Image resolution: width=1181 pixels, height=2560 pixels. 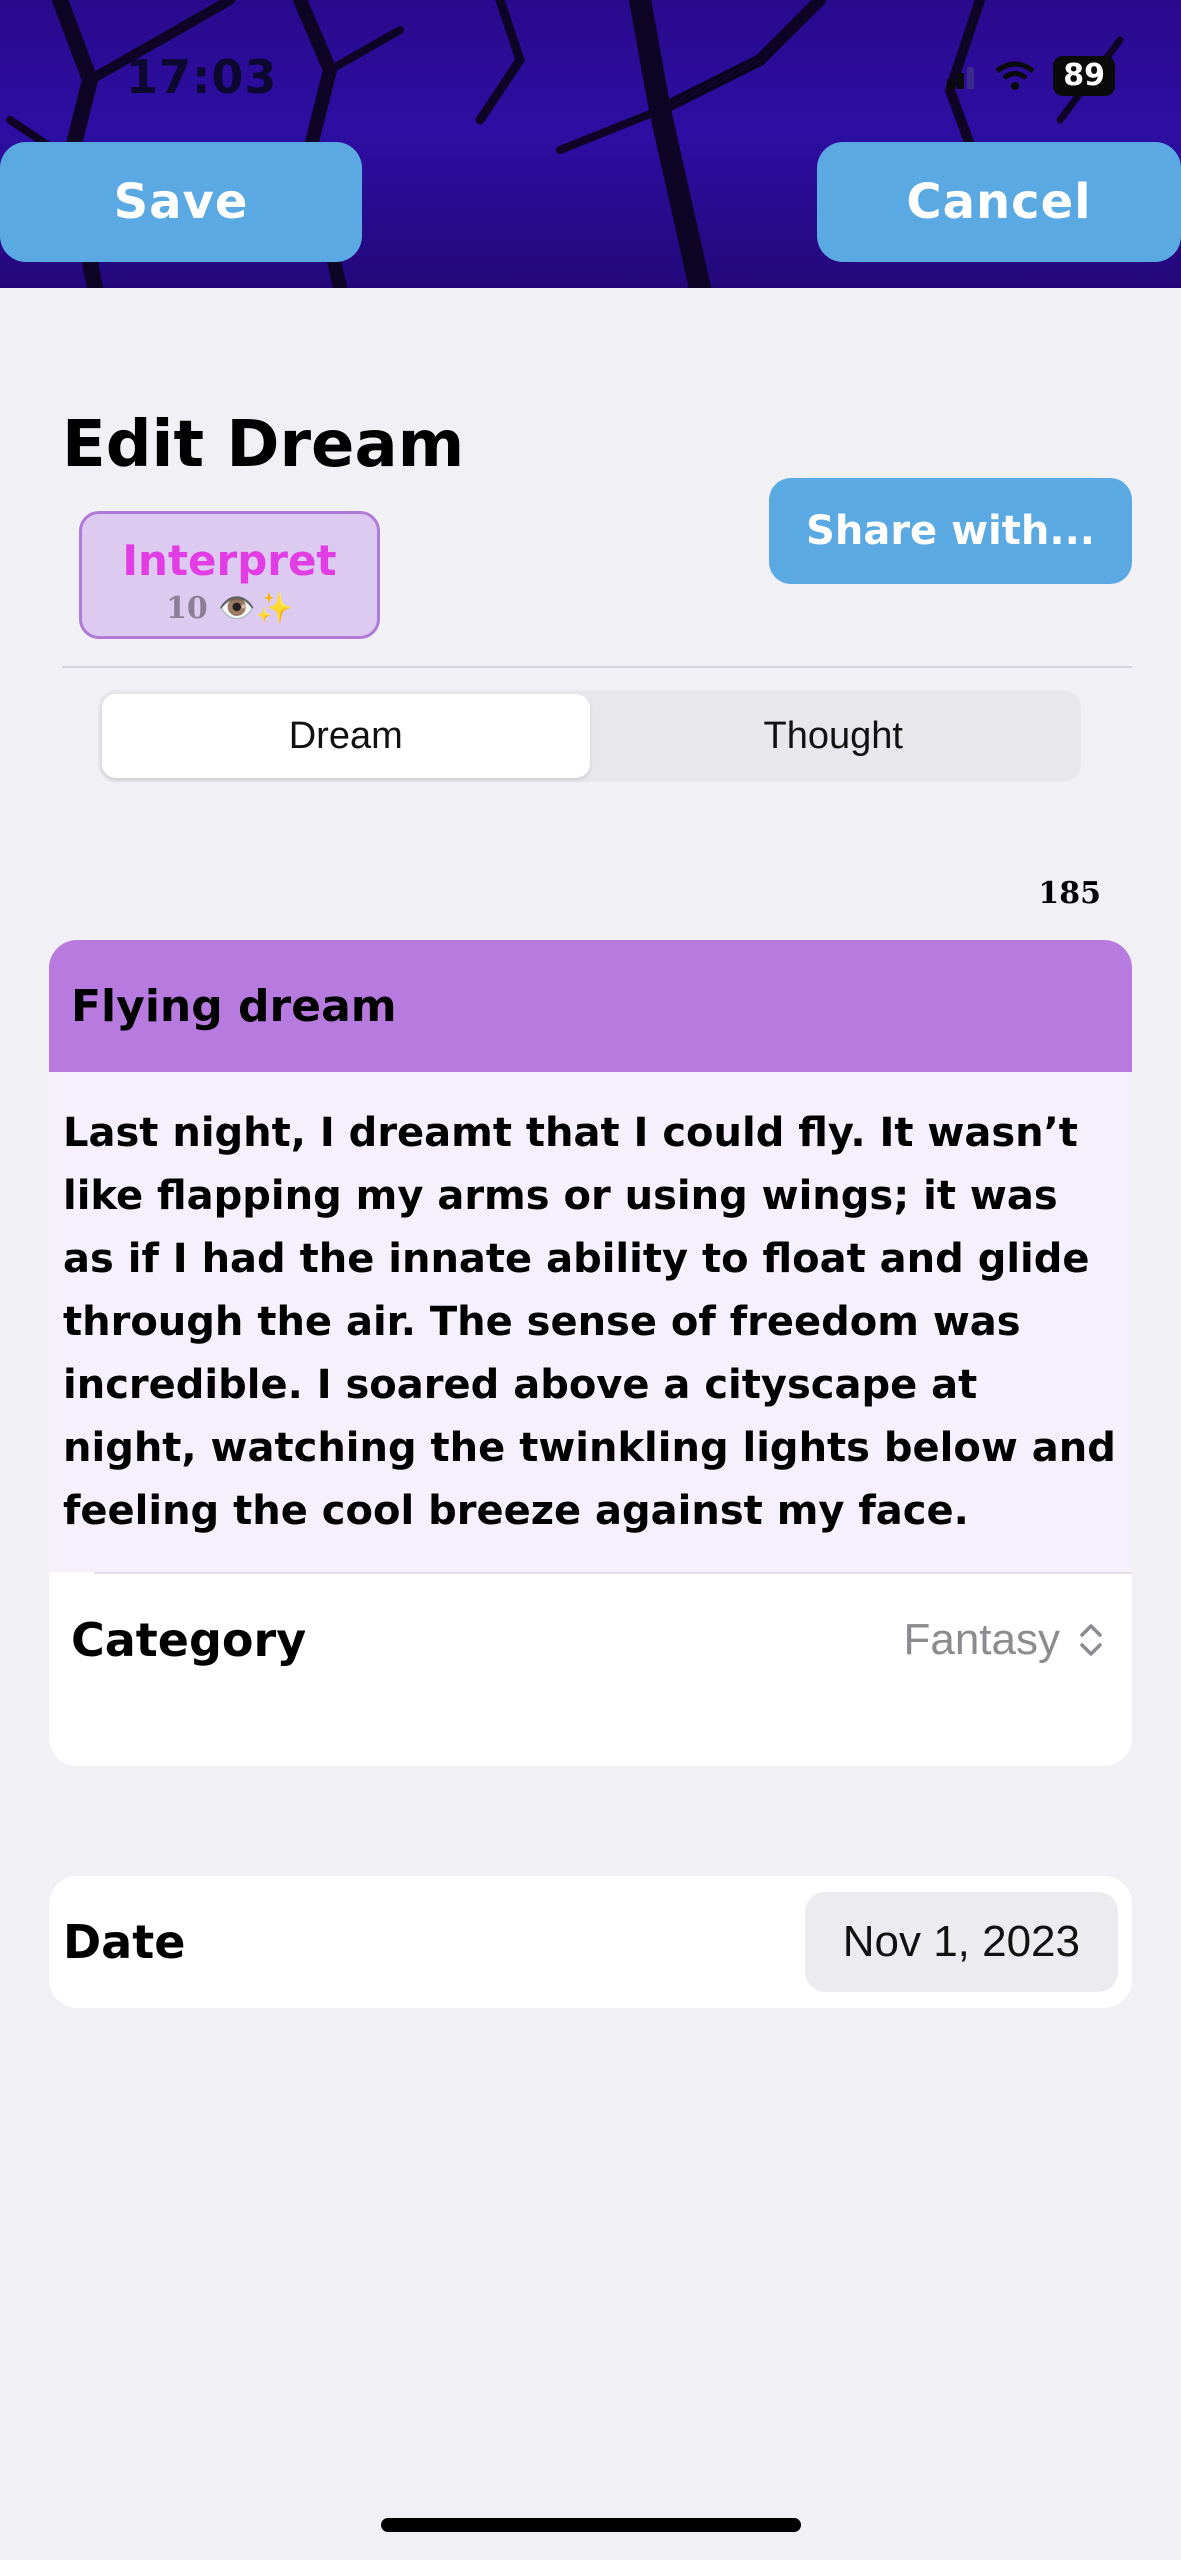 What do you see at coordinates (834, 736) in the screenshot?
I see `segment-thought: Thought` at bounding box center [834, 736].